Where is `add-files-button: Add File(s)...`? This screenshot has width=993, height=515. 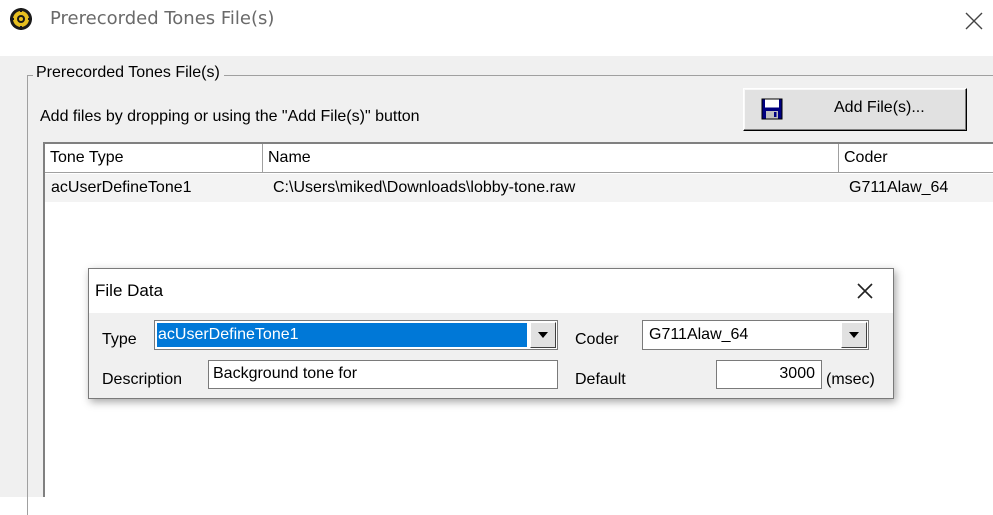
add-files-button: Add File(s)... is located at coordinates (855, 109).